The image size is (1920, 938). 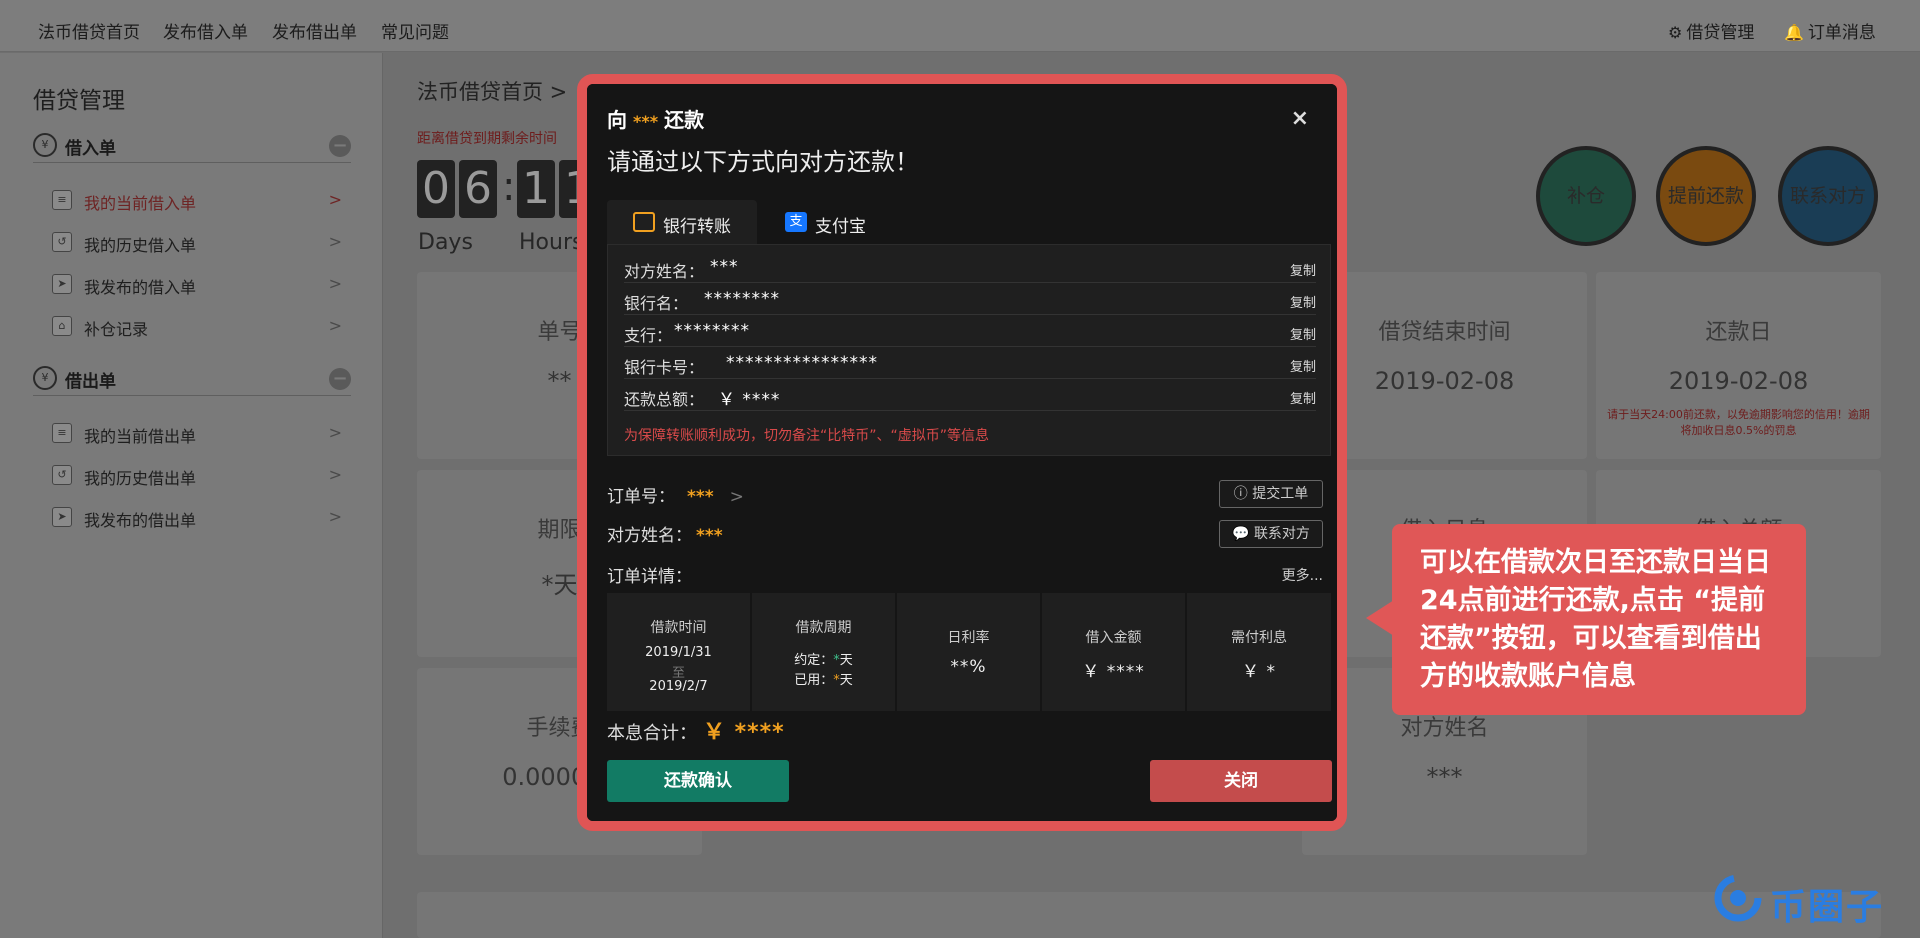 I want to click on order-number: 订单号： *** >, so click(x=675, y=494).